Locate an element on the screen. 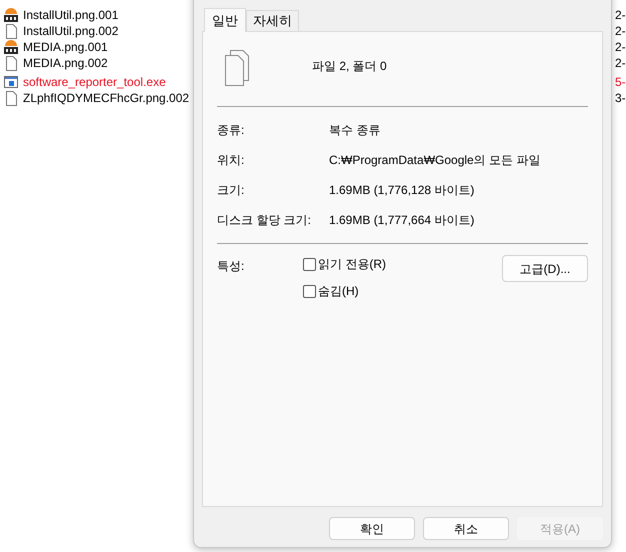 The height and width of the screenshot is (552, 626). application-icon is located at coordinates (11, 82).